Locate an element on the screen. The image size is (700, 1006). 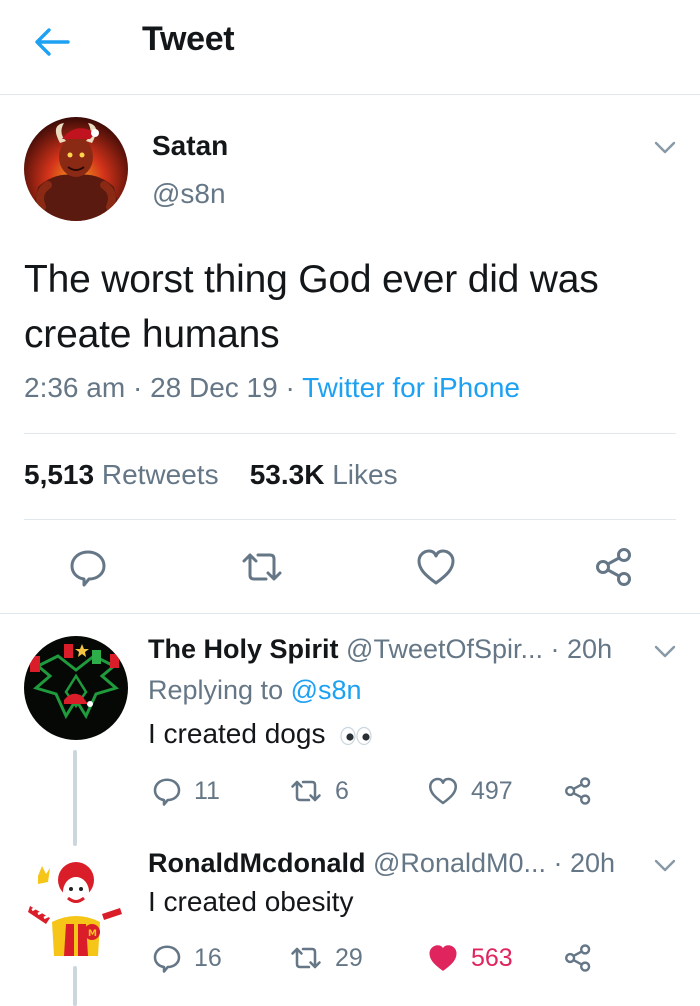
tweet-time: 2:36 am is located at coordinates (75, 387).